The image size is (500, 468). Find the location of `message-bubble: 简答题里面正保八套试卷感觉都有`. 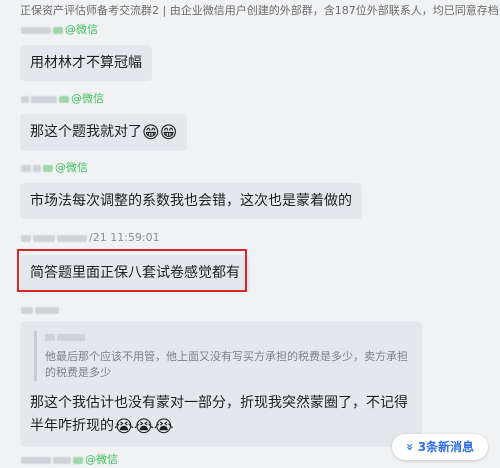

message-bubble: 简答题里面正保八套试卷感觉都有 is located at coordinates (135, 273).